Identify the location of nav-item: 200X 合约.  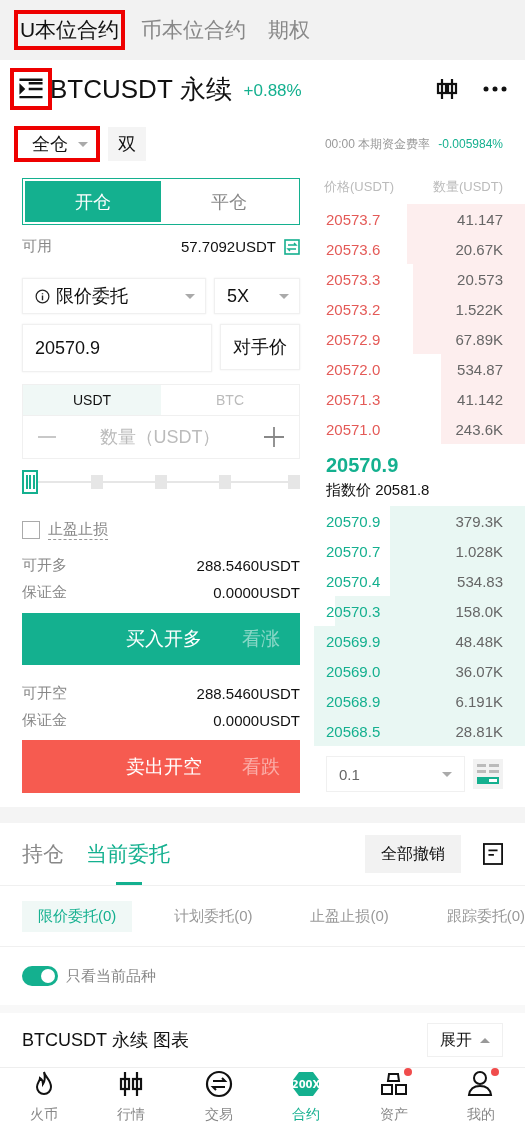
(306, 1096).